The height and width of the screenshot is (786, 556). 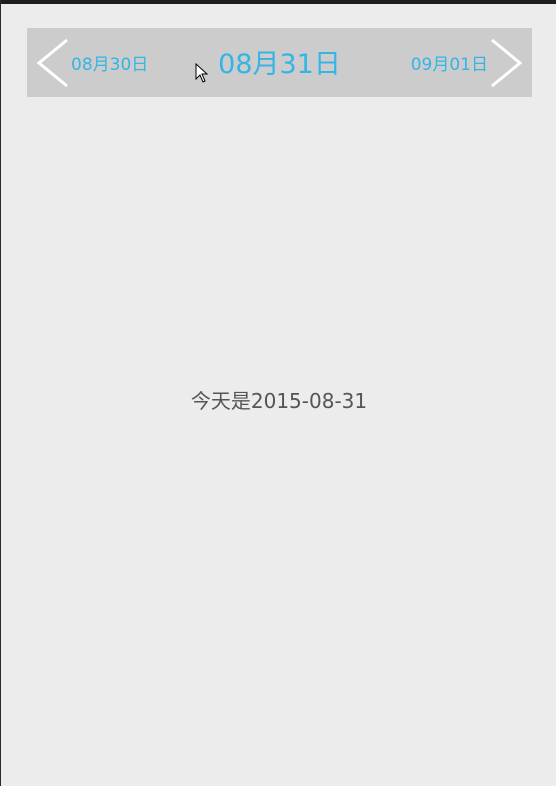 What do you see at coordinates (278, 2) in the screenshot?
I see `status-bar` at bounding box center [278, 2].